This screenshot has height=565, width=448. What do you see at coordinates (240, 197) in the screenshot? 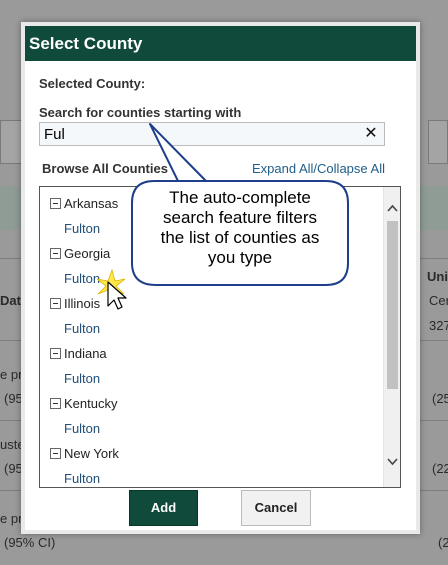
I see `callout-line: The auto-complete` at bounding box center [240, 197].